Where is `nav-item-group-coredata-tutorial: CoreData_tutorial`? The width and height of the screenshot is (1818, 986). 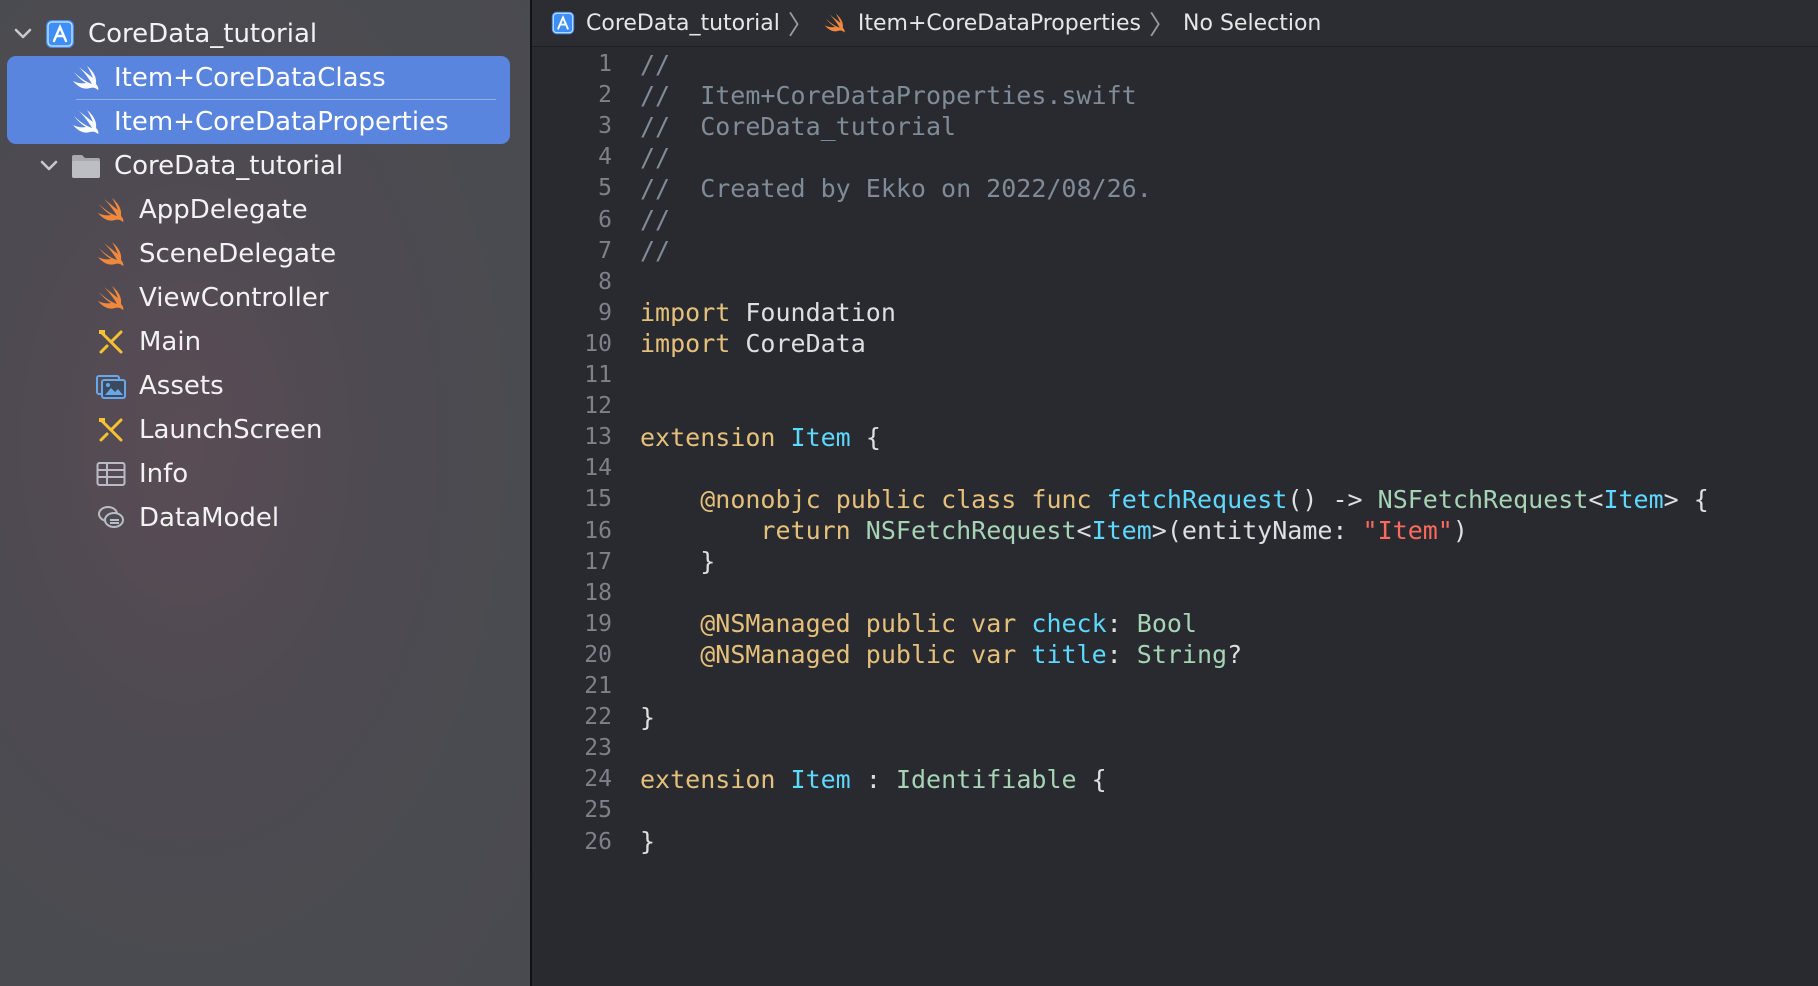 nav-item-group-coredata-tutorial: CoreData_tutorial is located at coordinates (190, 166).